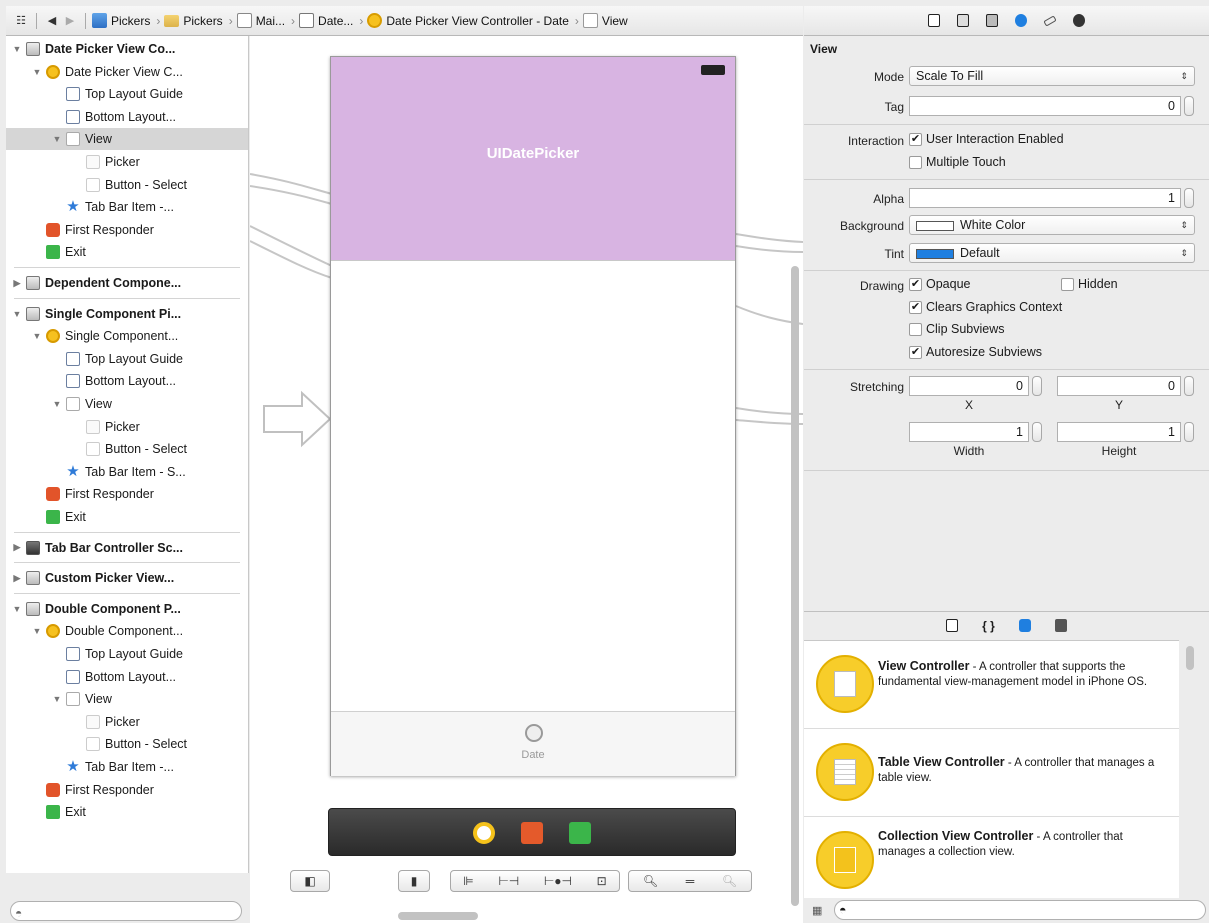 This screenshot has width=1209, height=923. Describe the element at coordinates (52, 21) in the screenshot. I see `back-arrow-icon: ◀` at that location.